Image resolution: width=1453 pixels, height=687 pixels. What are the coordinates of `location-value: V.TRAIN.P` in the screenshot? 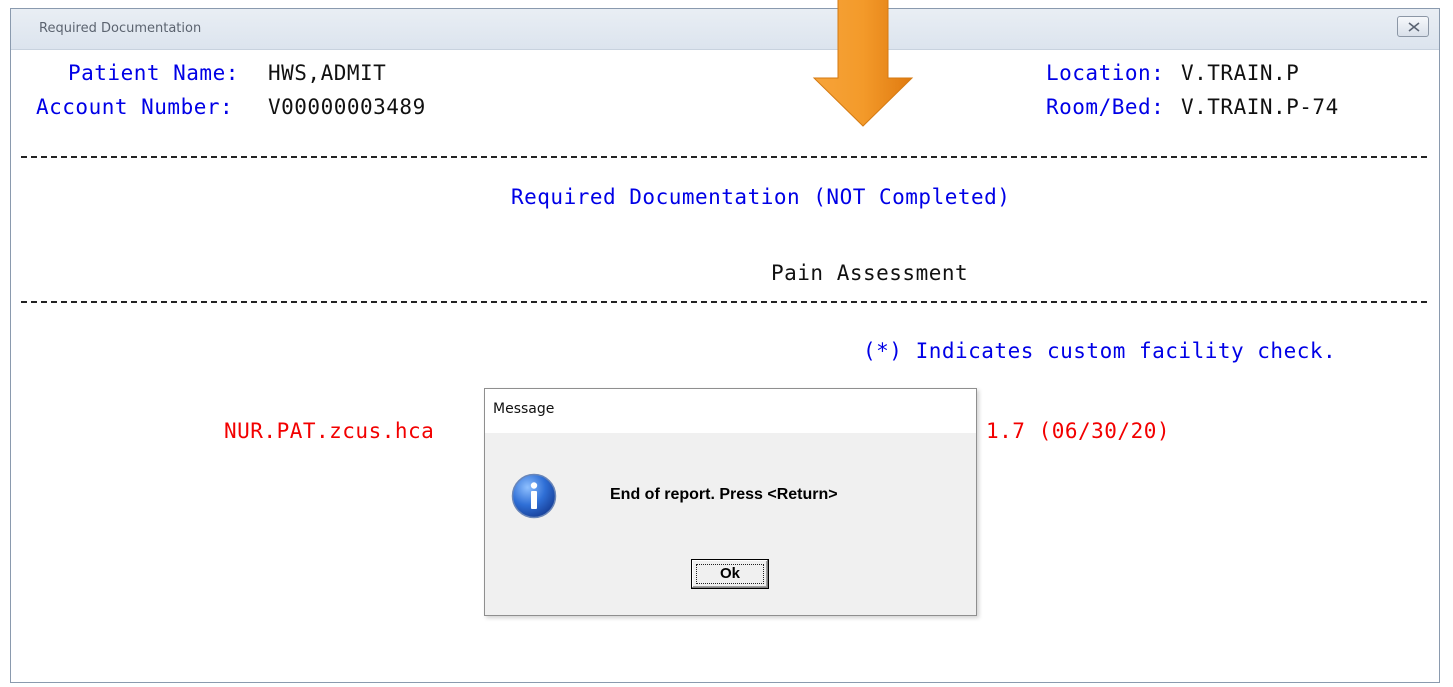 It's located at (1240, 73).